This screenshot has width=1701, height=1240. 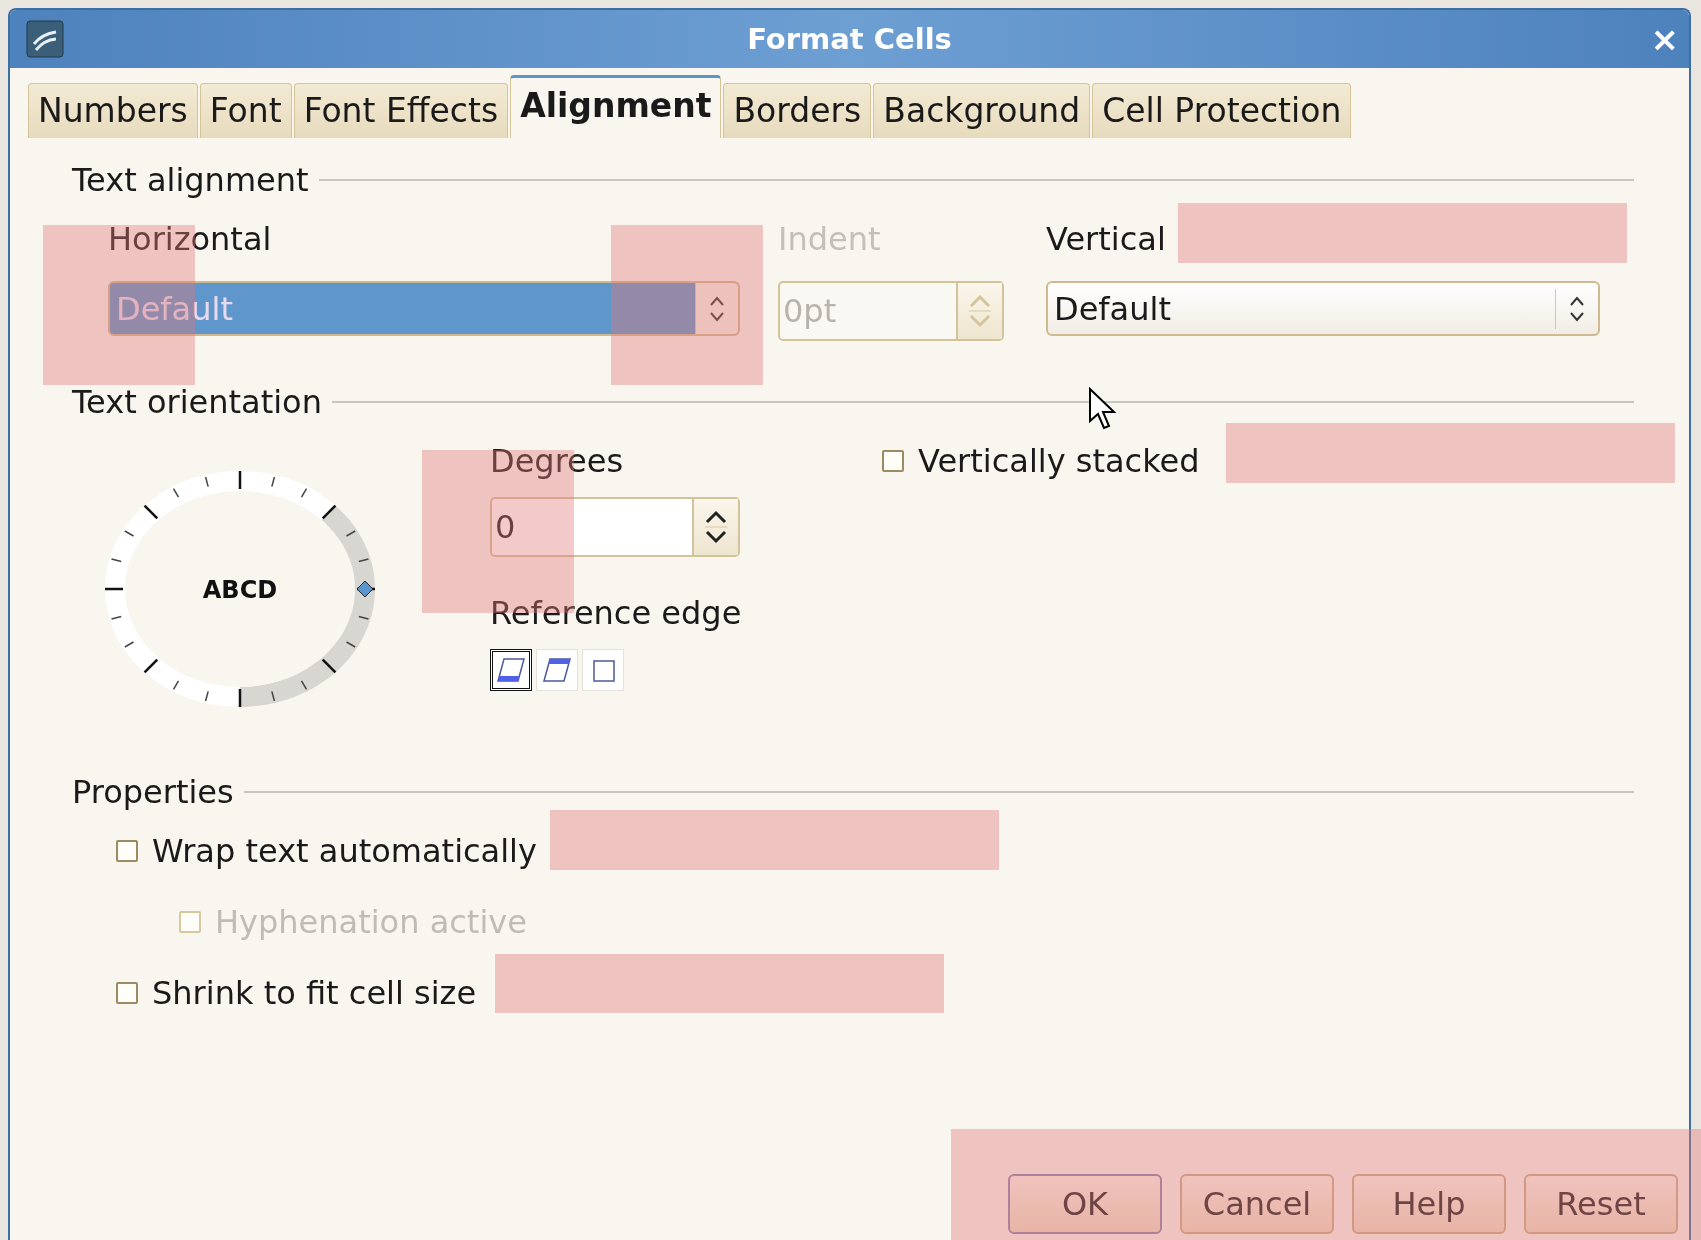 I want to click on checkbox-label: Hyphenation active, so click(x=371, y=922).